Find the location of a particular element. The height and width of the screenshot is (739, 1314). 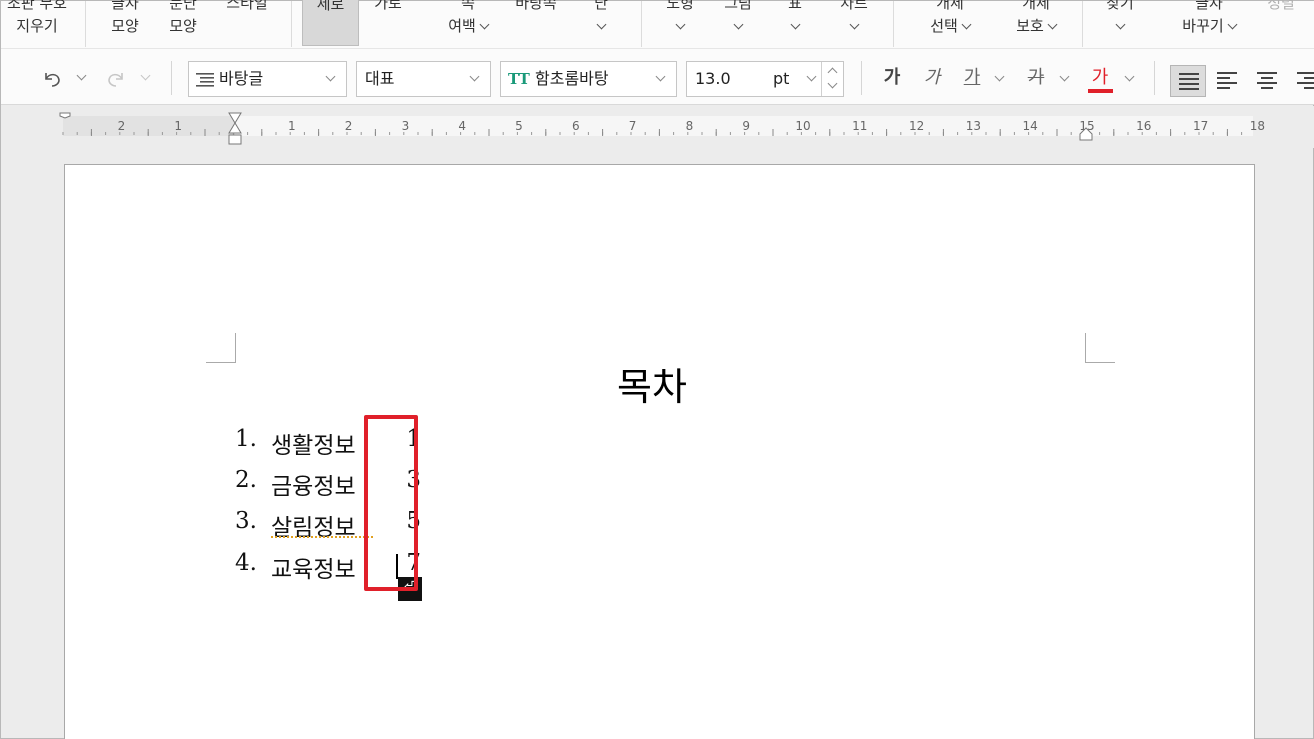

ruler-margin-band is located at coordinates (149, 126).